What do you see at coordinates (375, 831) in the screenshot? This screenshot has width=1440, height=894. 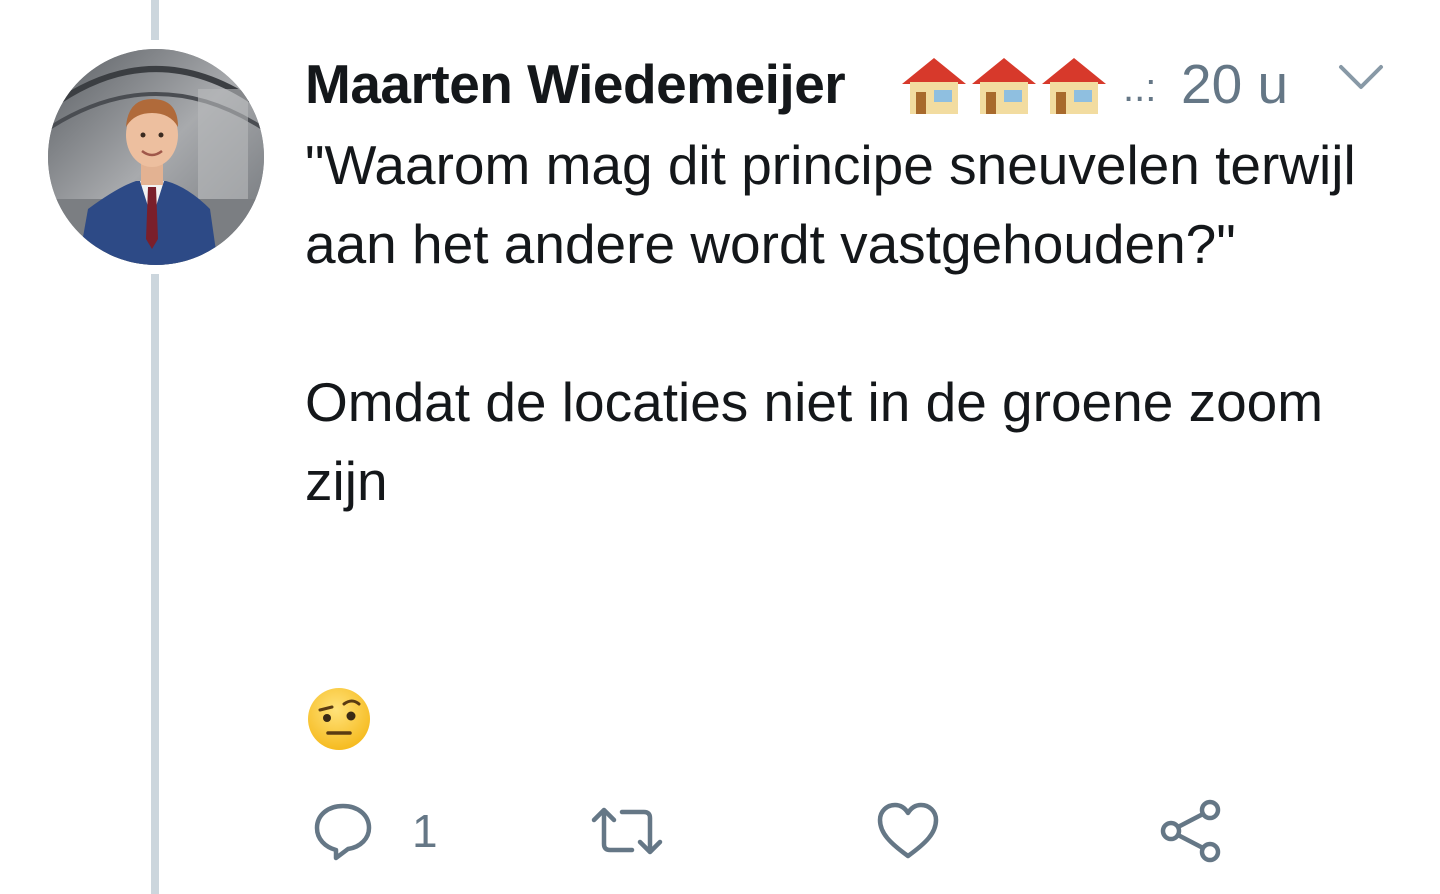 I see `reply-button: 1` at bounding box center [375, 831].